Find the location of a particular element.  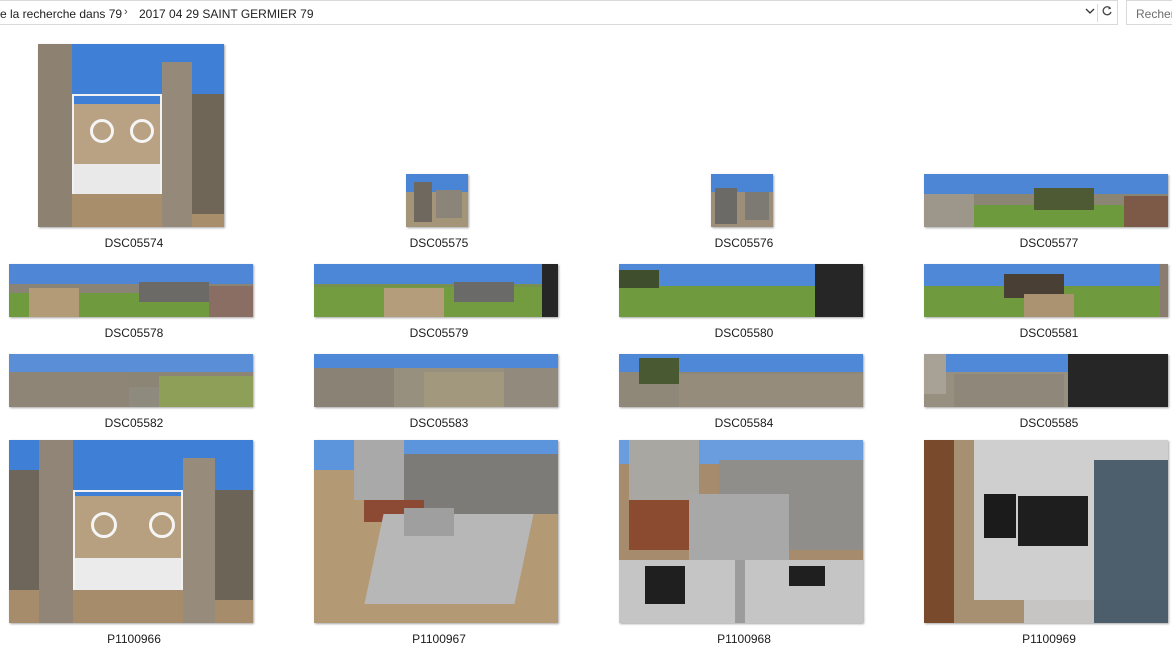

file-name: DSC05585 is located at coordinates (1049, 423).